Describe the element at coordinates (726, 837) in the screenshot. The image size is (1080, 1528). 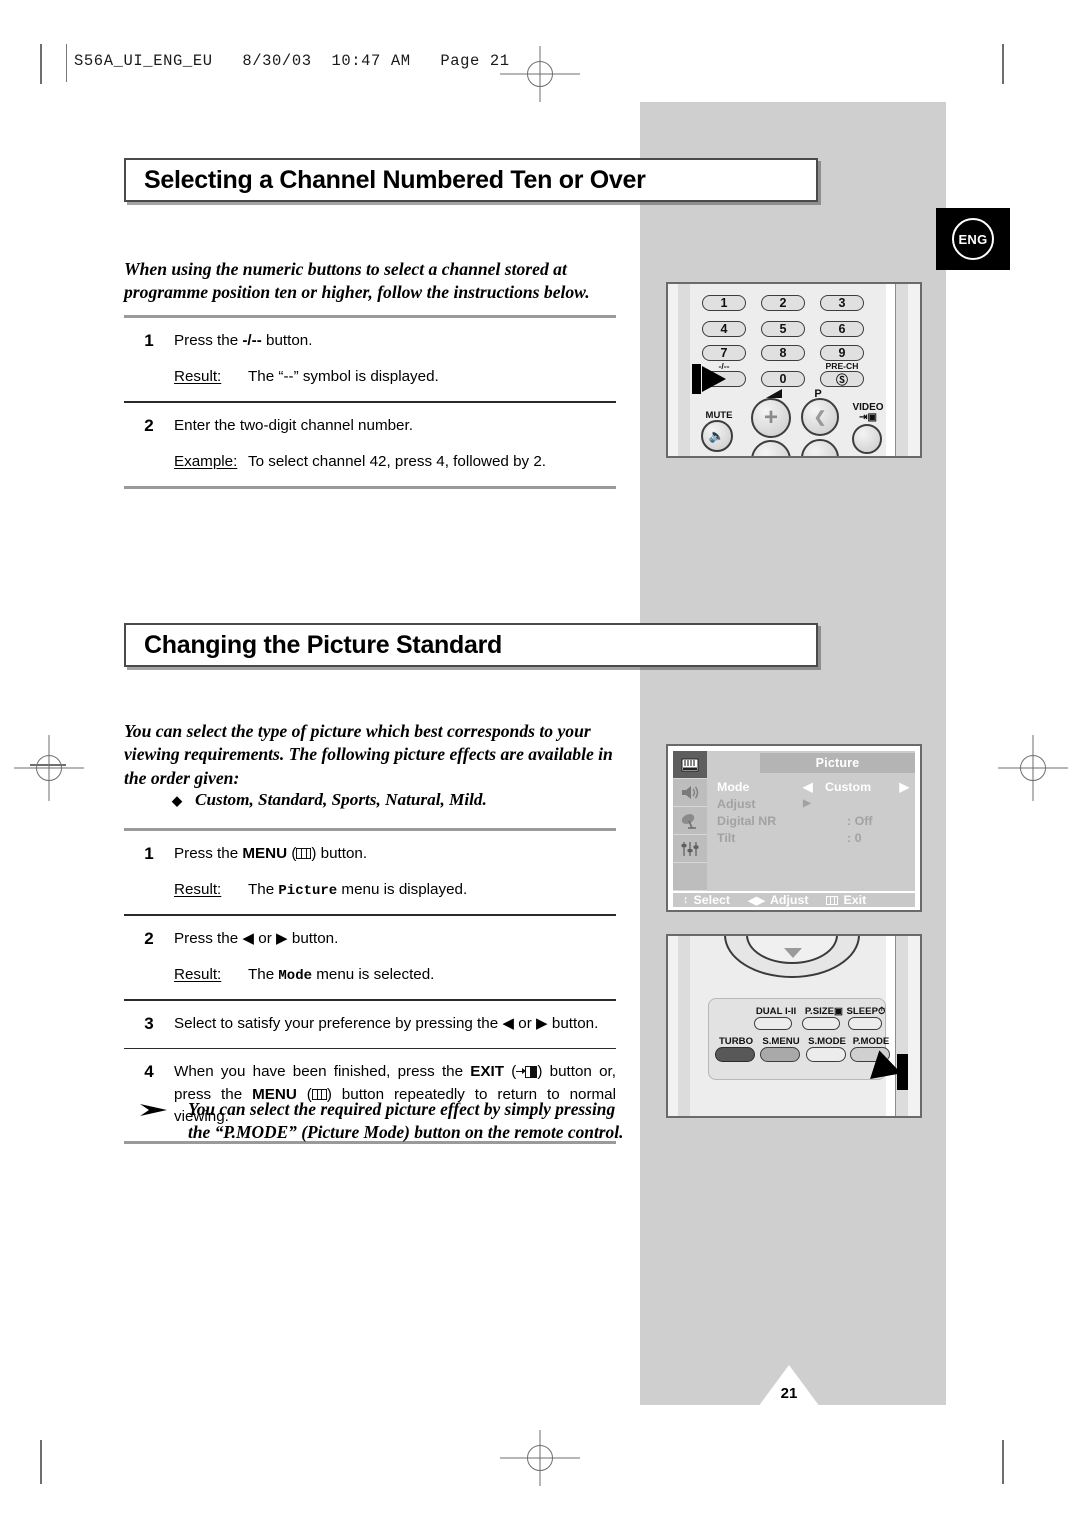
I see `osd-row-label: Tilt` at that location.